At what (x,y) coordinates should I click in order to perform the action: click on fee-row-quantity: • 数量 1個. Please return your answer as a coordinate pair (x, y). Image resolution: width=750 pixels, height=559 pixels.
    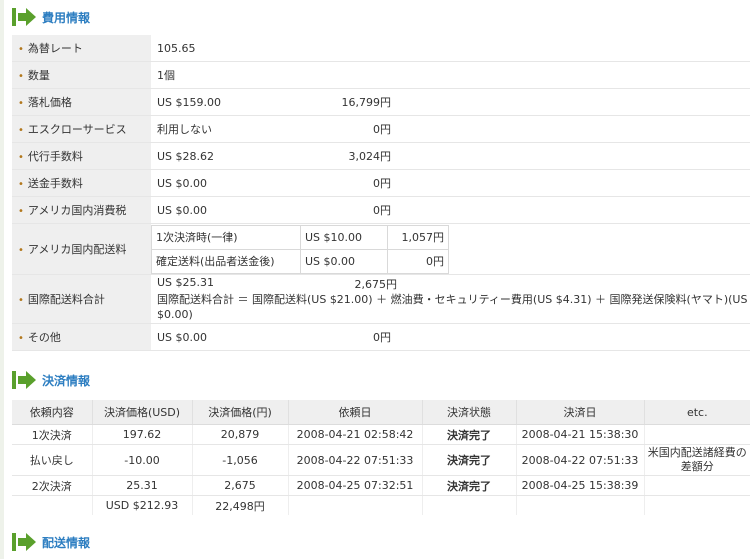
    Looking at the image, I should click on (381, 75).